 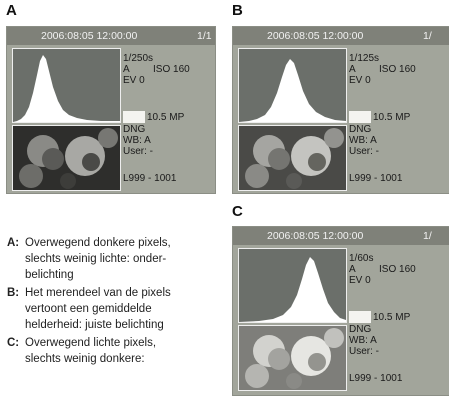 What do you see at coordinates (138, 58) in the screenshot?
I see `shutter-speed: 1/250s` at bounding box center [138, 58].